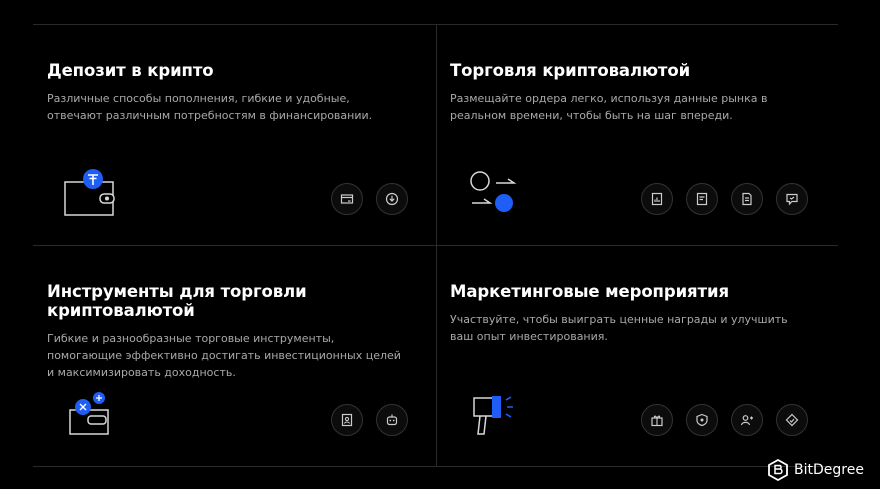 This screenshot has width=880, height=489. I want to click on ticket-icon, so click(792, 420).